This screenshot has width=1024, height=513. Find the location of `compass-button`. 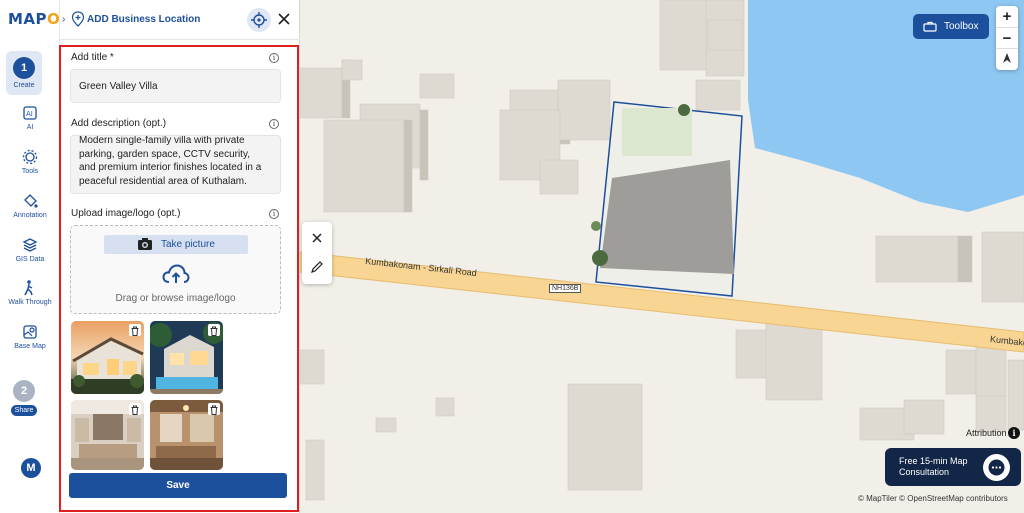

compass-button is located at coordinates (1007, 58).